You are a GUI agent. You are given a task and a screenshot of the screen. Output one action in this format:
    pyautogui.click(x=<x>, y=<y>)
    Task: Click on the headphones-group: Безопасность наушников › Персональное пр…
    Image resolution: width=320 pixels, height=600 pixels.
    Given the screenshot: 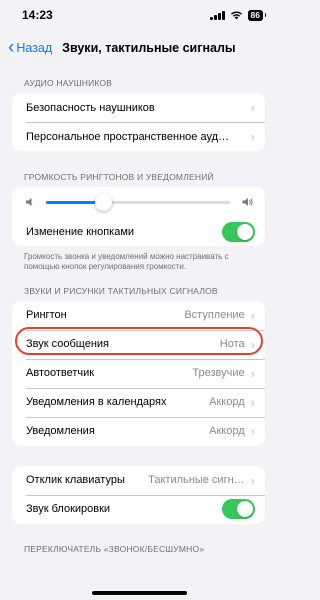 What is the action you would take?
    pyautogui.click(x=138, y=122)
    